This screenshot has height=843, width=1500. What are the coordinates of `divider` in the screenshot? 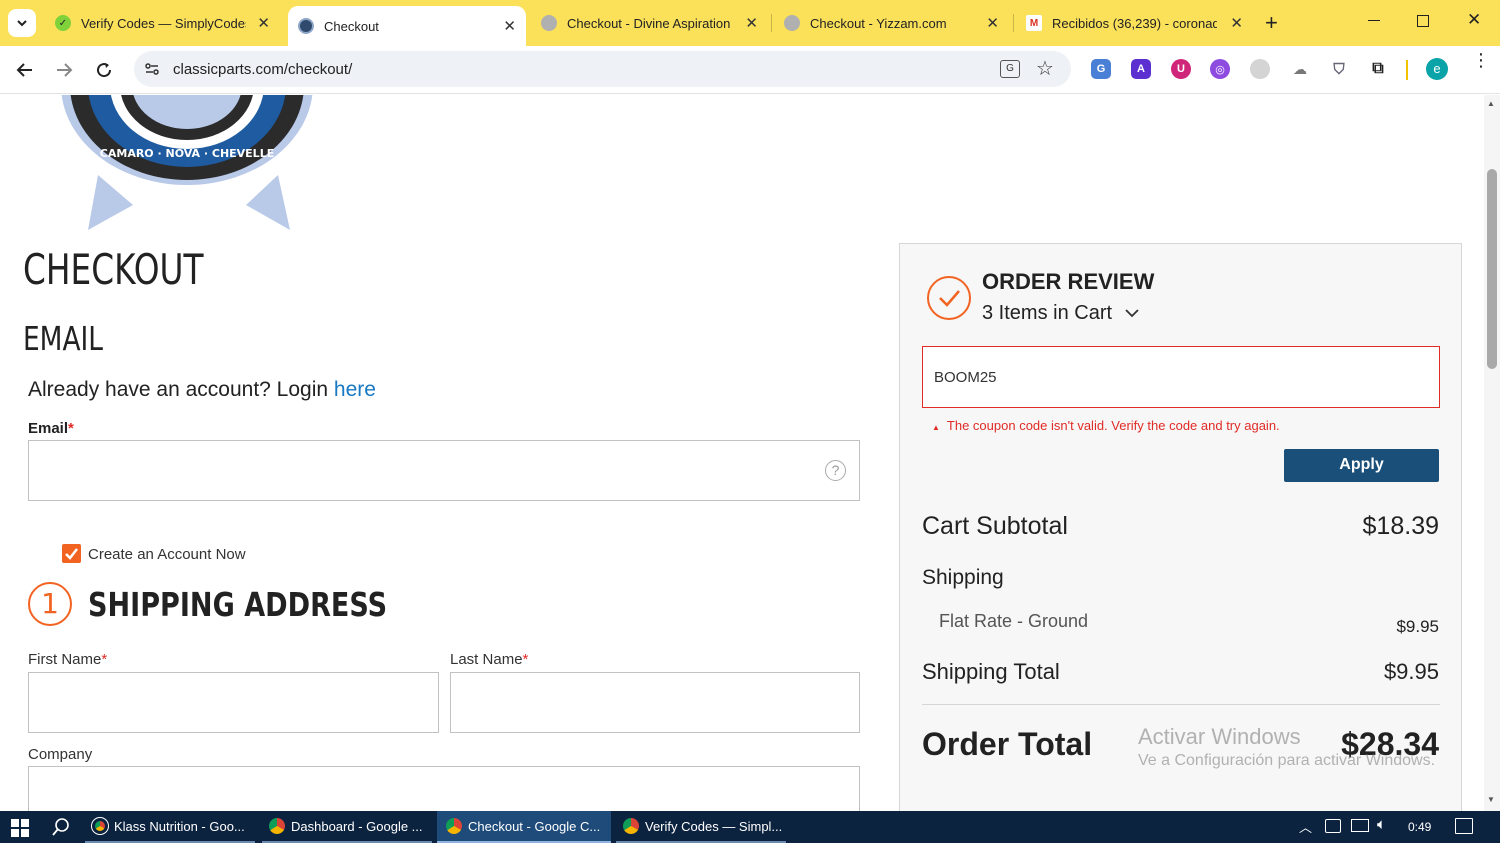 It's located at (1181, 704).